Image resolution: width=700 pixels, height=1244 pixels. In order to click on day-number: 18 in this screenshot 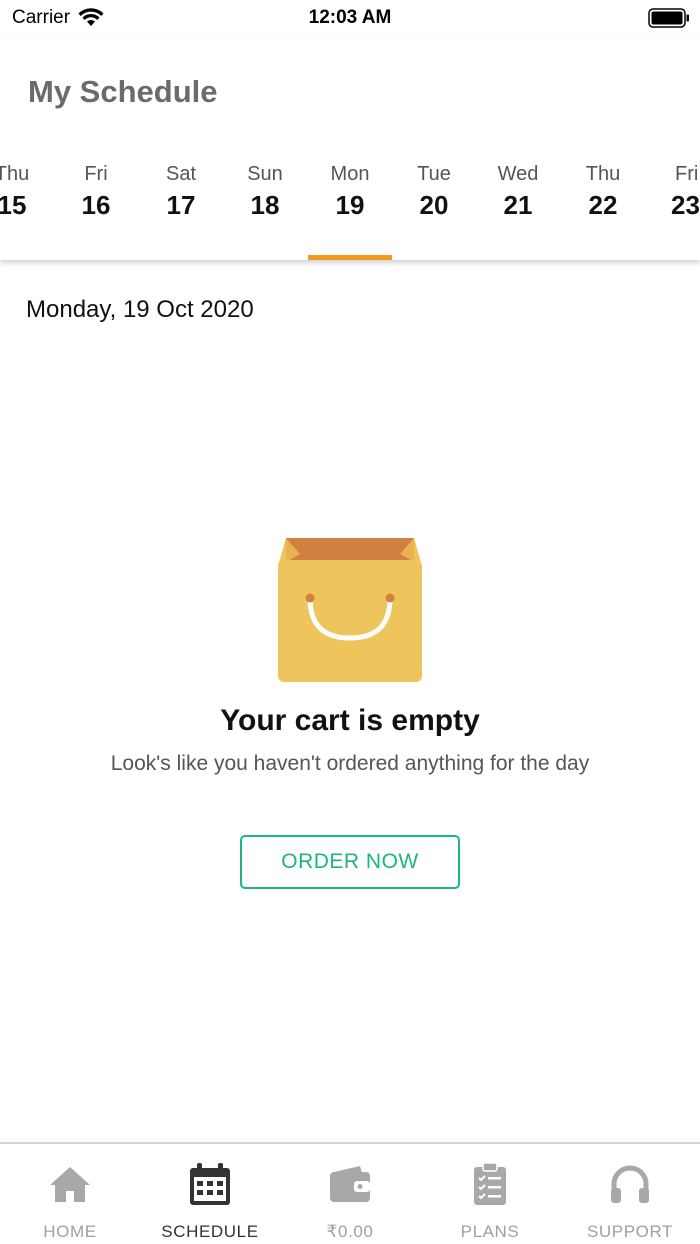, I will do `click(265, 205)`.